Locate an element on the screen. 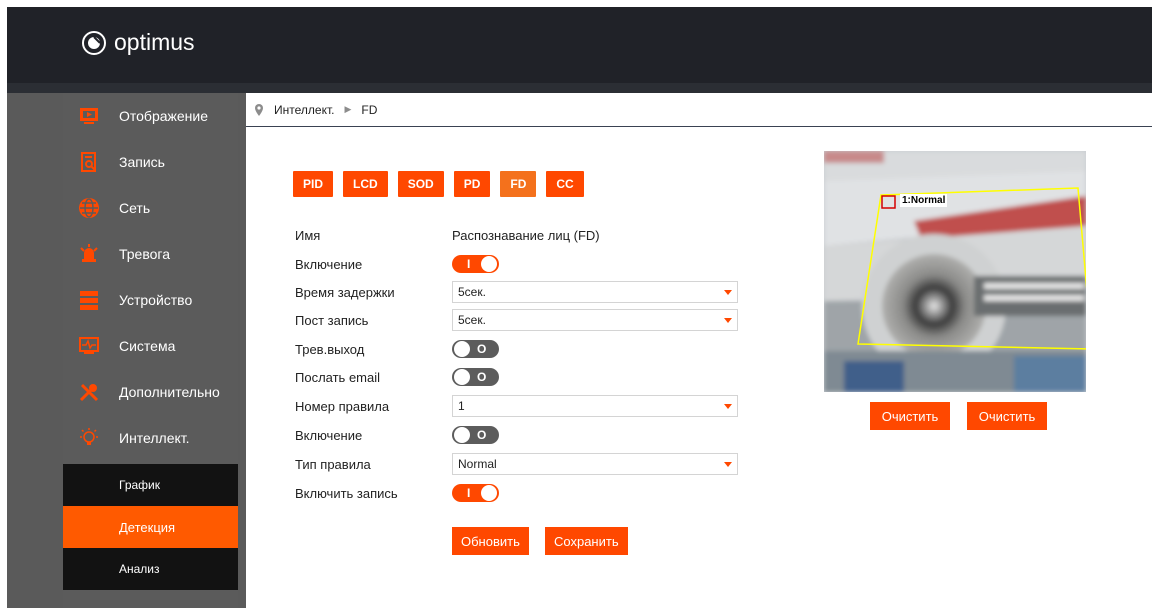 The width and height of the screenshot is (1152, 608). rule-number-select: 1 is located at coordinates (595, 406).